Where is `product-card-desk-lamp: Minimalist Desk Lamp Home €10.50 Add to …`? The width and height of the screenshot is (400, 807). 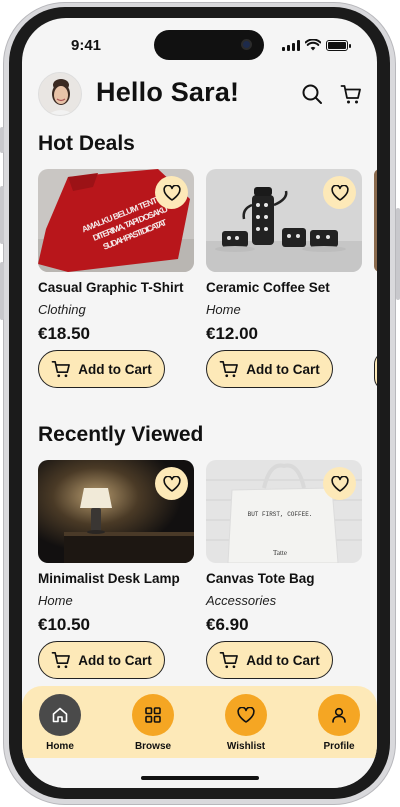
product-card-desk-lamp: Minimalist Desk Lamp Home €10.50 Add to … is located at coordinates (116, 569).